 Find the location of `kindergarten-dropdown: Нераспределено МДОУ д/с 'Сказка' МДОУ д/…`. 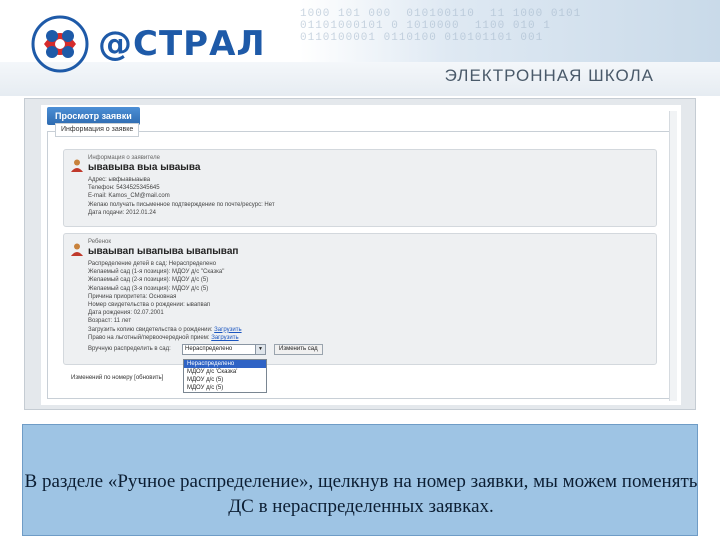

kindergarten-dropdown: Нераспределено МДОУ д/с 'Сказка' МДОУ д/… is located at coordinates (225, 376).